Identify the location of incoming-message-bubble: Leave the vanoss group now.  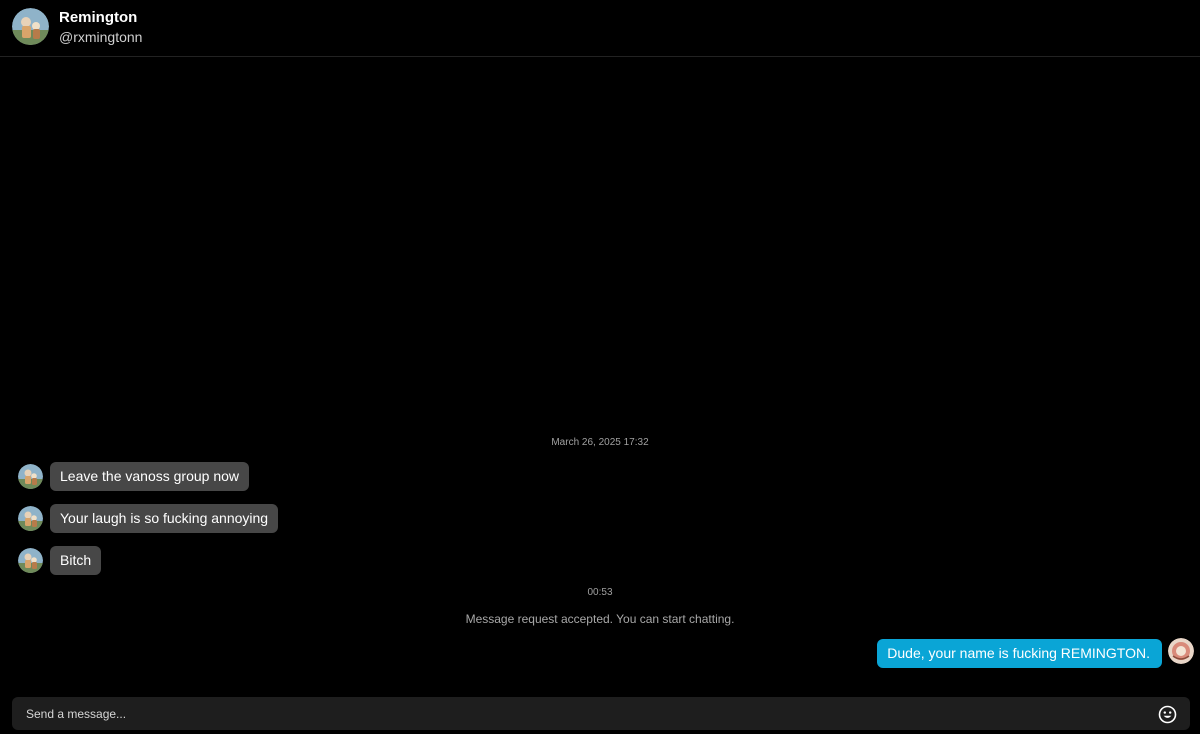
(150, 476).